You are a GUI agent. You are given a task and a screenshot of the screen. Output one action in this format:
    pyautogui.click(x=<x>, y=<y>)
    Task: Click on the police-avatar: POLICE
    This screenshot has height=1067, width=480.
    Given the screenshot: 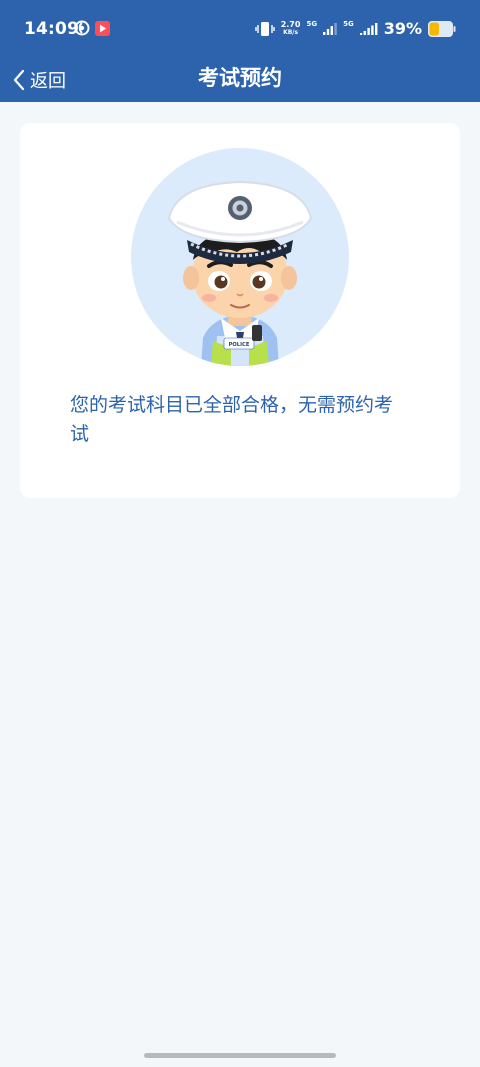 What is the action you would take?
    pyautogui.click(x=240, y=257)
    